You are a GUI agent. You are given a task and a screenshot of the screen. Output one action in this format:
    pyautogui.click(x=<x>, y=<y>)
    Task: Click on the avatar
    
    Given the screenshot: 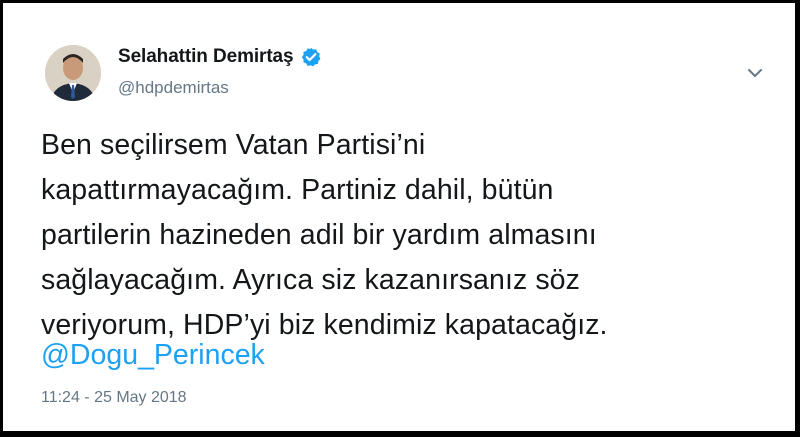 What is the action you would take?
    pyautogui.click(x=73, y=73)
    